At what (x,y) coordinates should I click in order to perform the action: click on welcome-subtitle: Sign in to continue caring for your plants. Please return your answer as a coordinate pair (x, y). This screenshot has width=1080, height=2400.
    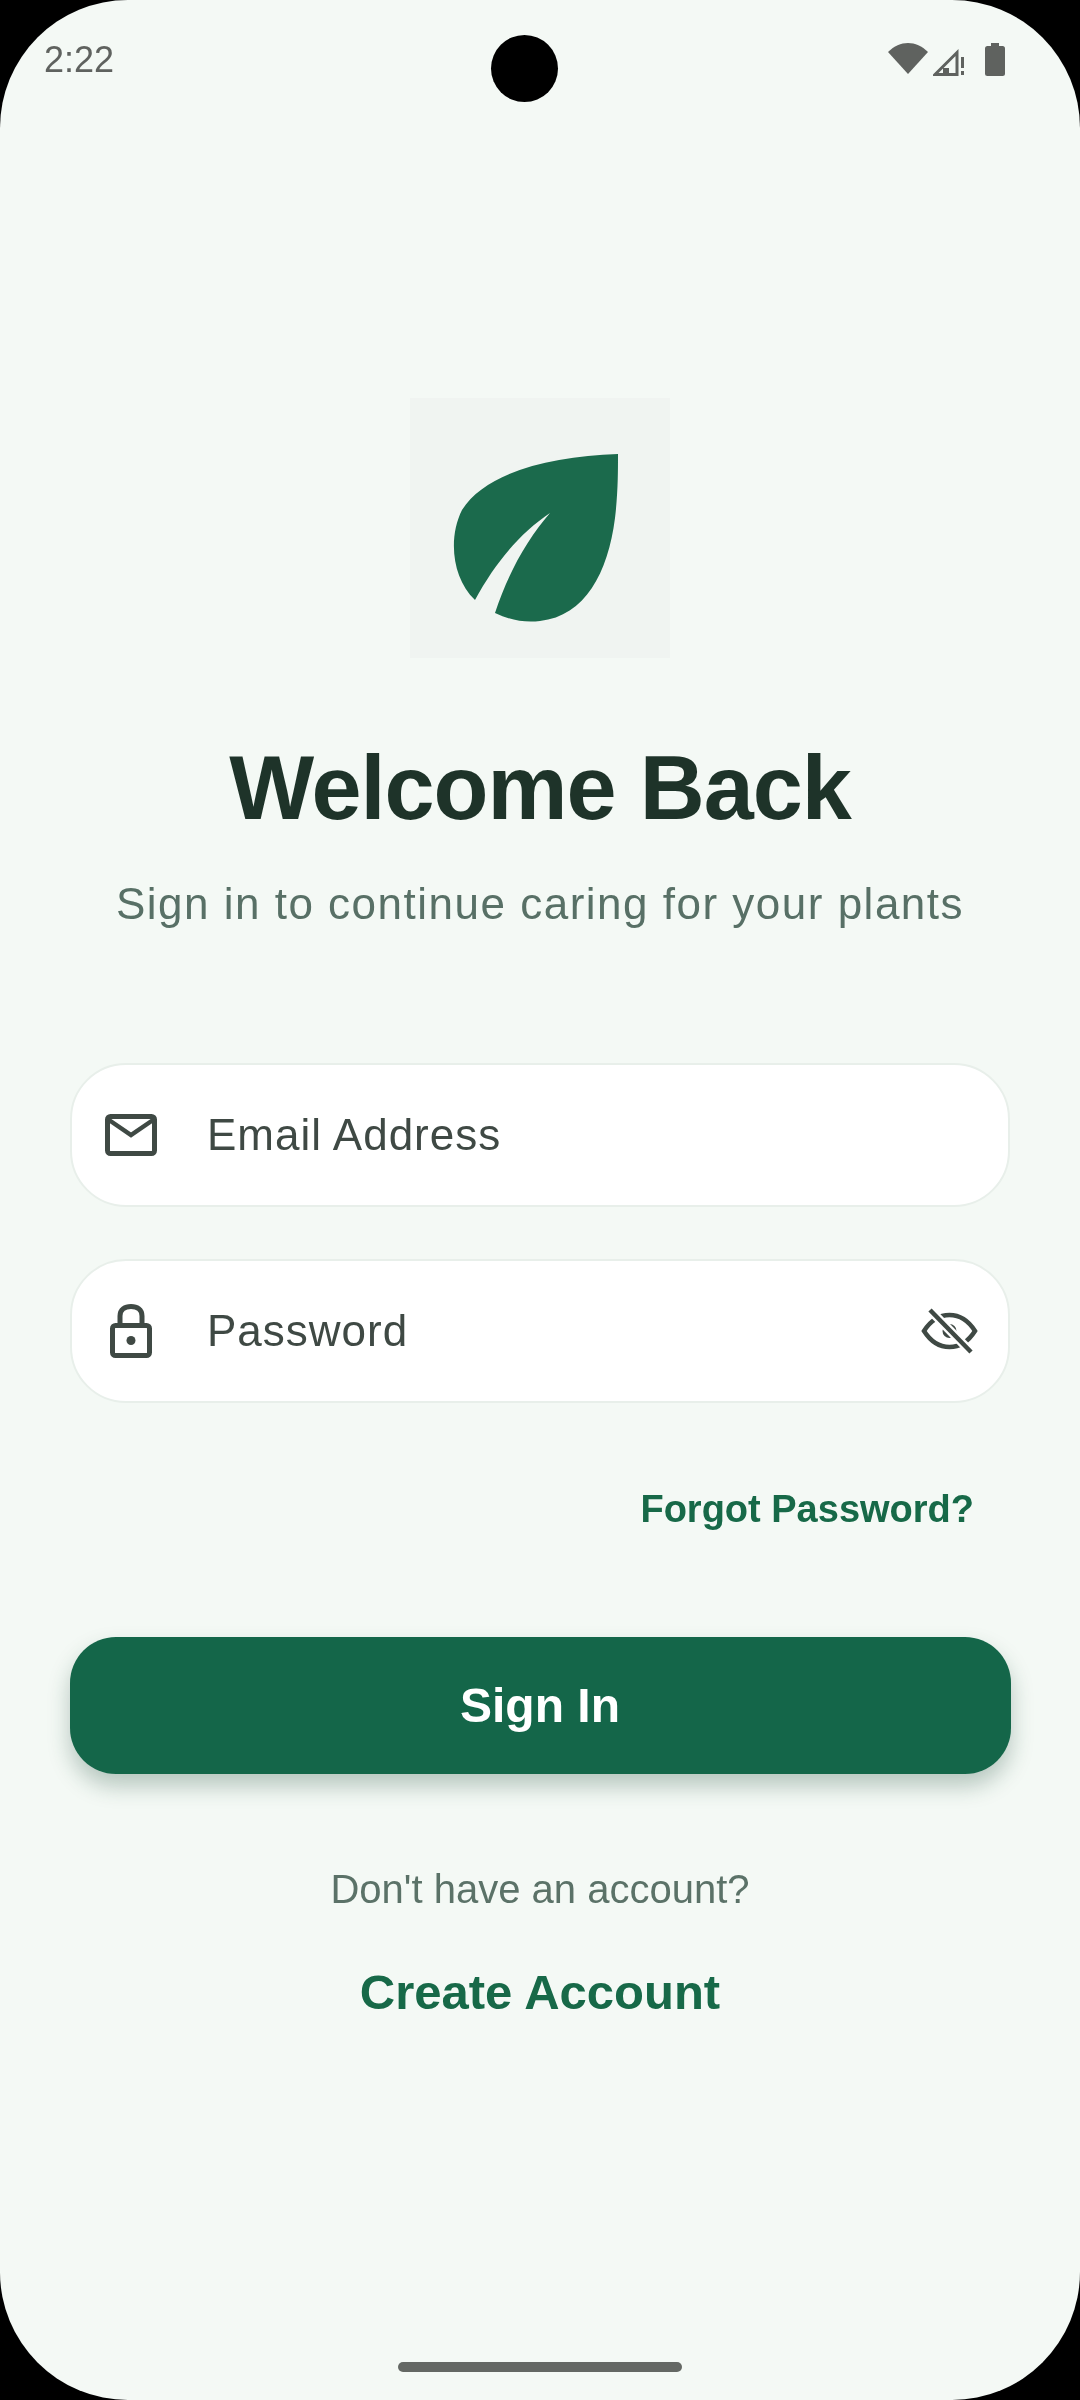
    Looking at the image, I should click on (540, 904).